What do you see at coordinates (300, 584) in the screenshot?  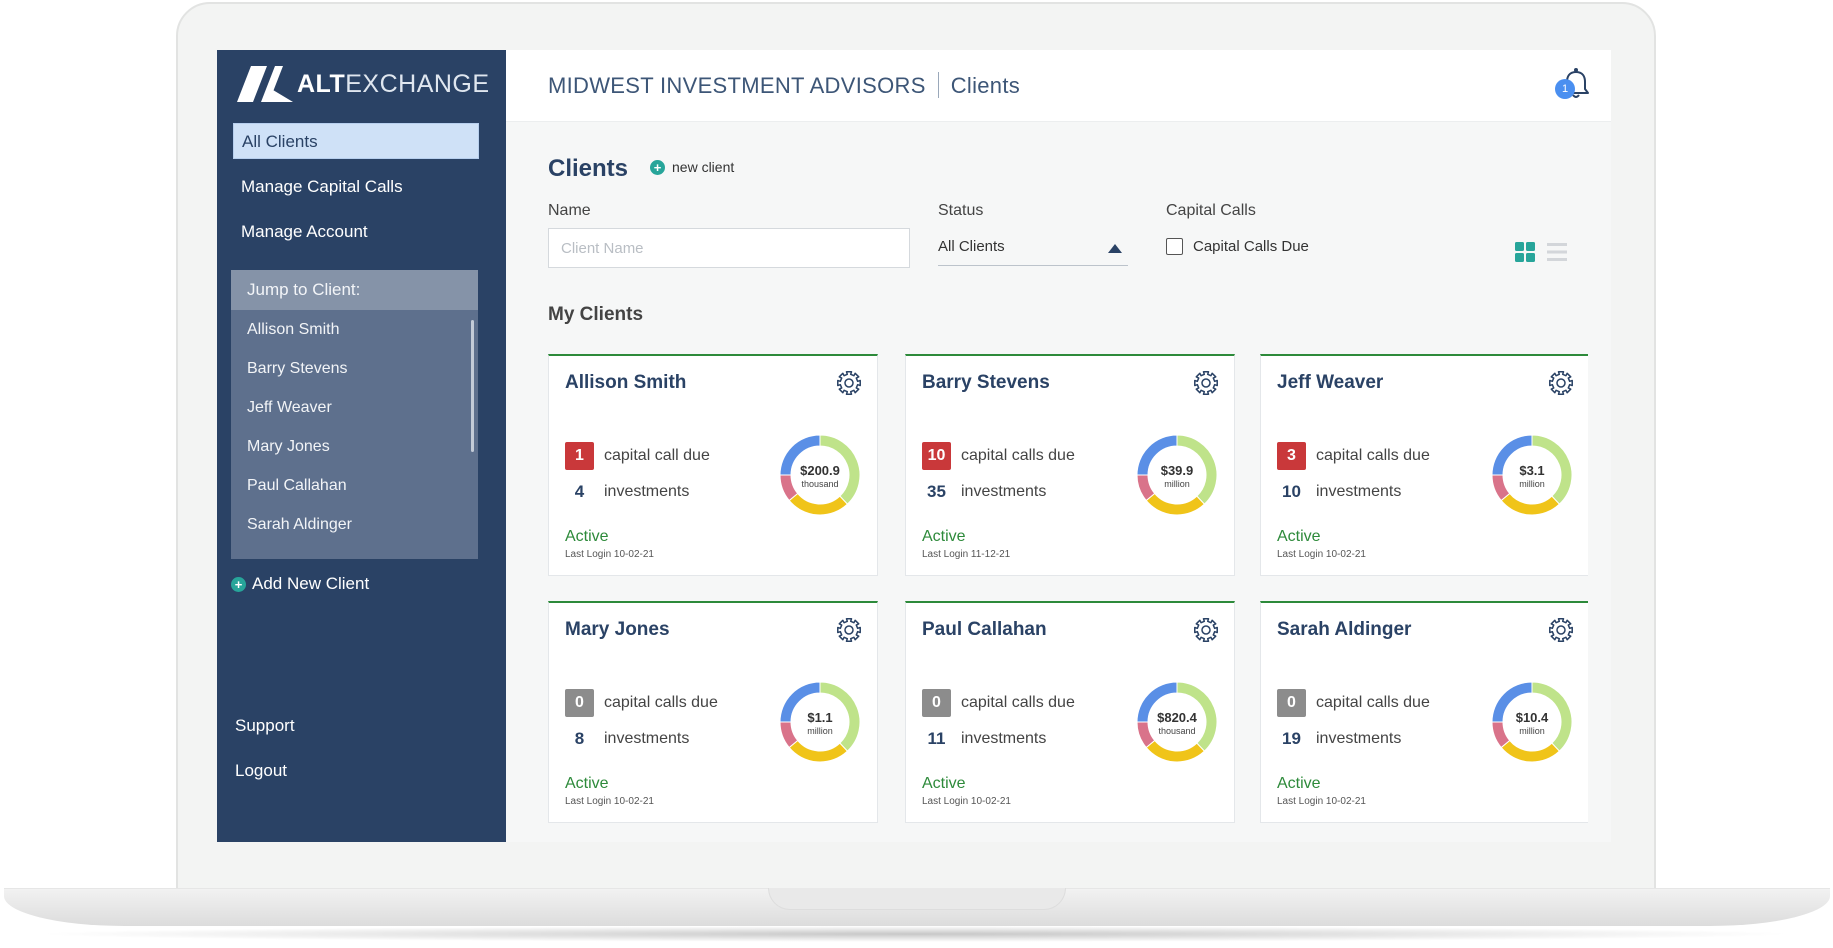 I see `add-new-client-button: + Add New Client` at bounding box center [300, 584].